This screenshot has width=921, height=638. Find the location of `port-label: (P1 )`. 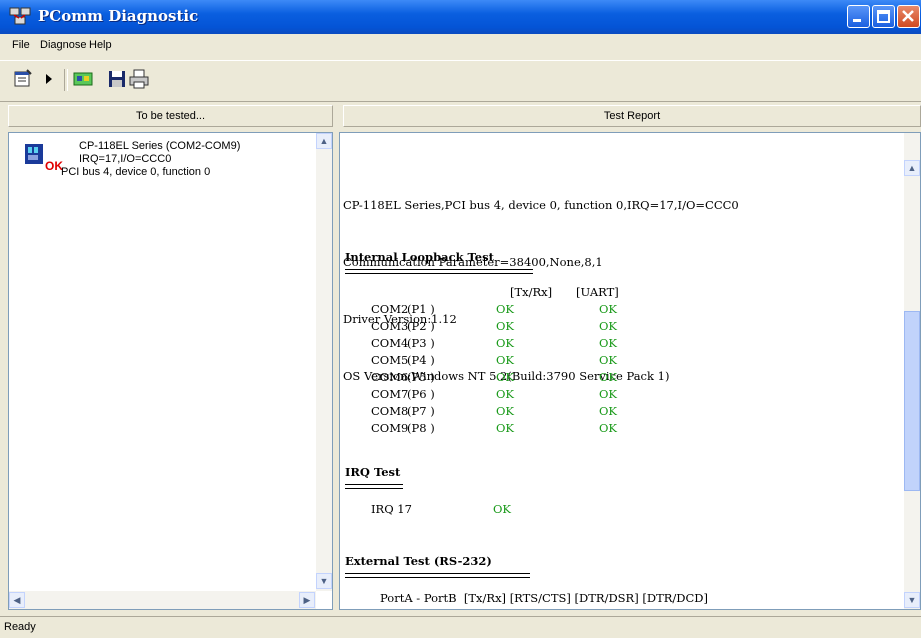

port-label: (P1 ) is located at coordinates (421, 309).